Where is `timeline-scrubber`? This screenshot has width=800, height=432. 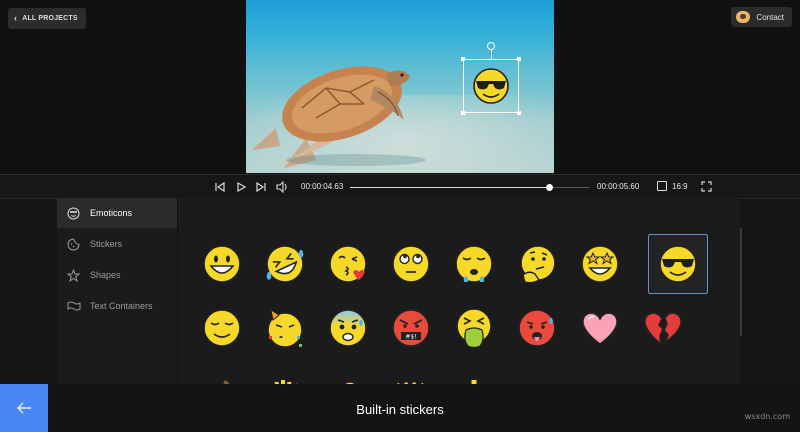
timeline-scrubber is located at coordinates (470, 187).